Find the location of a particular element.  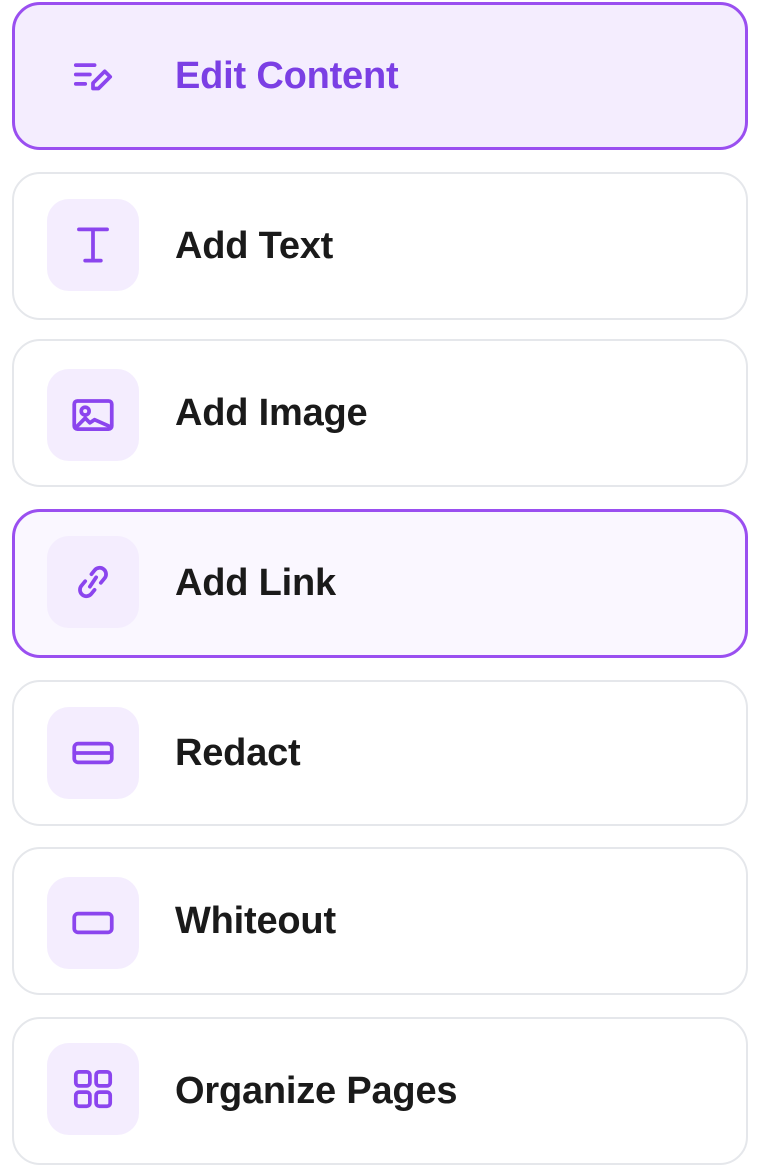

tool-redact: Redact is located at coordinates (380, 753).